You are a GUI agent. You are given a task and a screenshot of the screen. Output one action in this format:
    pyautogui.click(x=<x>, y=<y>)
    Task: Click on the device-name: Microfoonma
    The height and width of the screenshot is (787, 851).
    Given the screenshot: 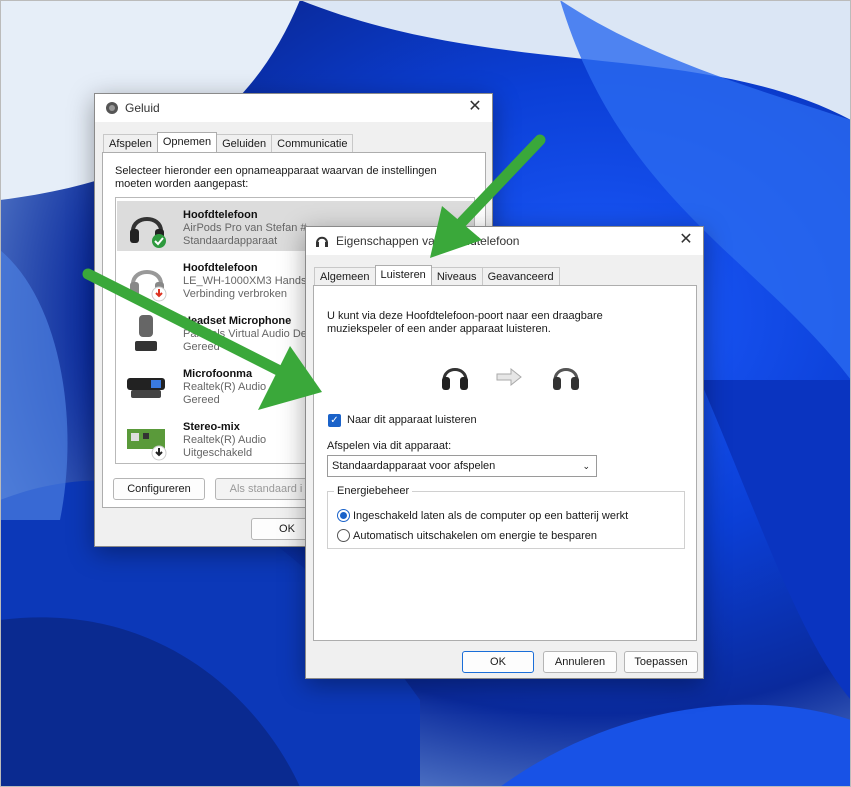 What is the action you would take?
    pyautogui.click(x=218, y=374)
    